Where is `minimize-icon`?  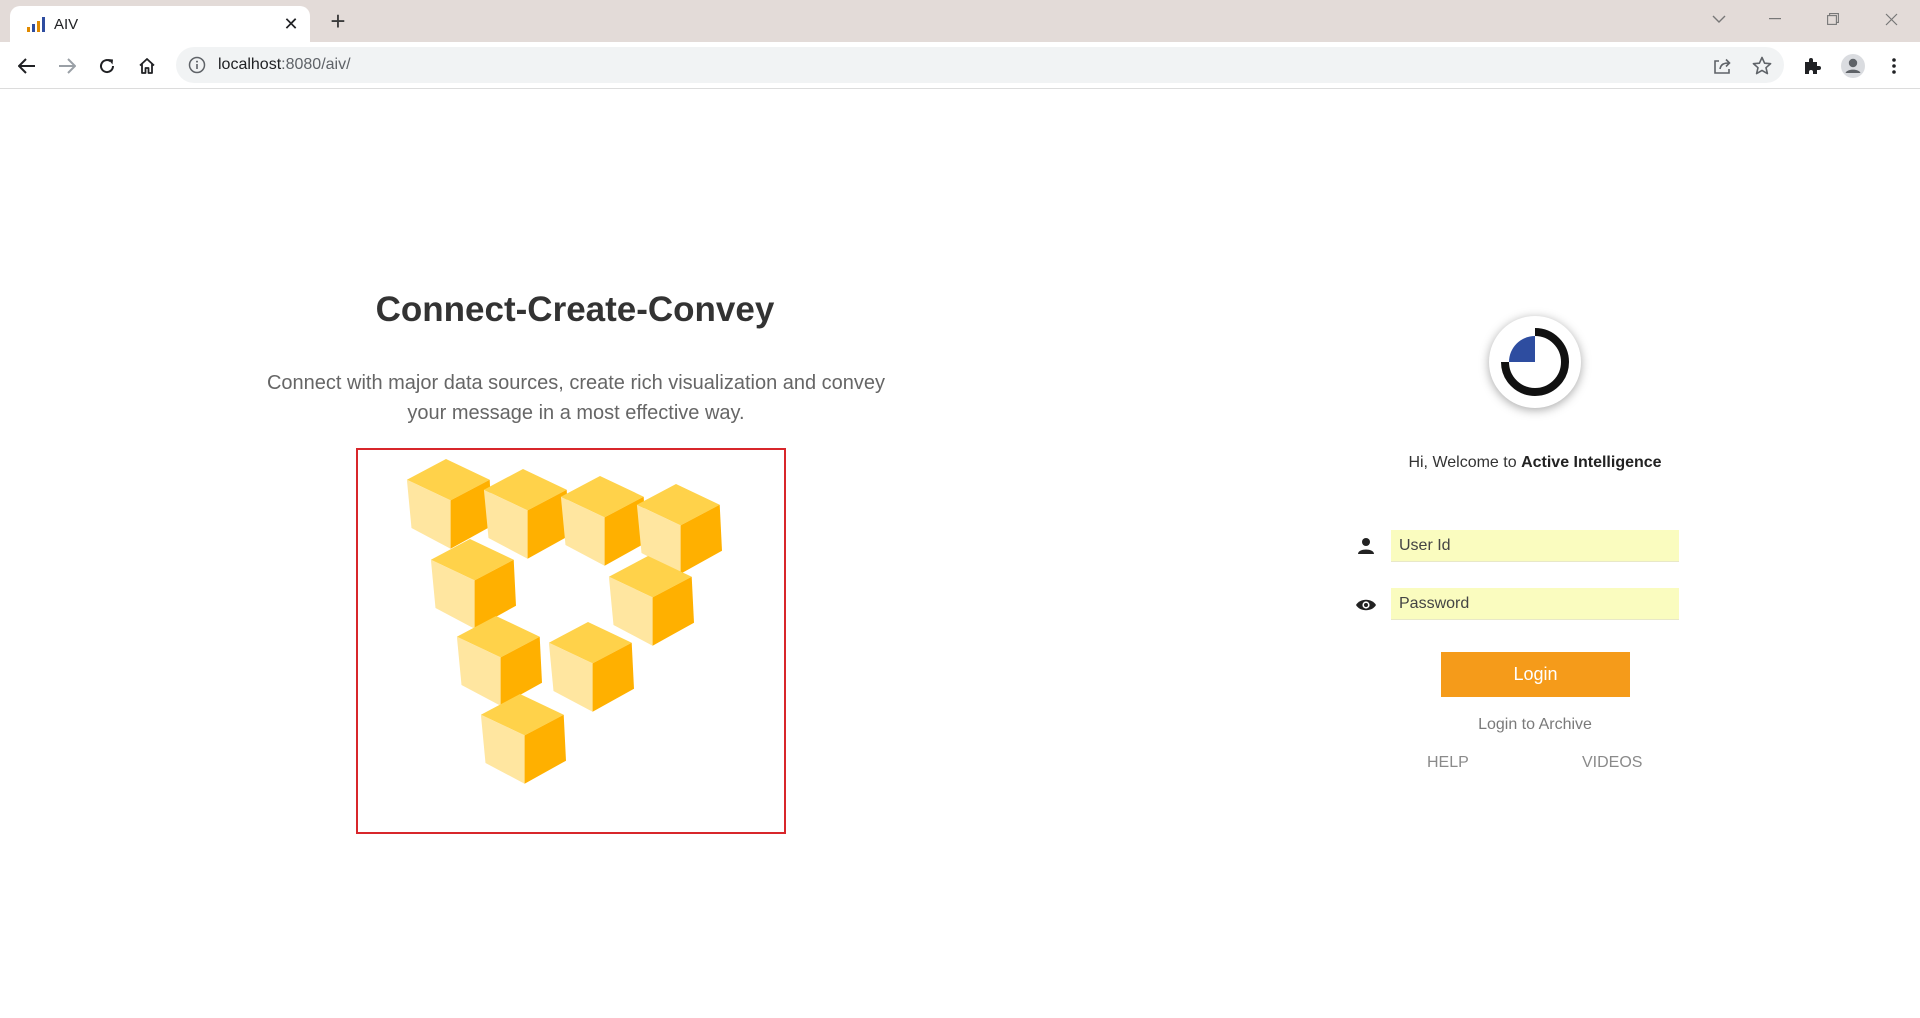
minimize-icon is located at coordinates (1775, 19).